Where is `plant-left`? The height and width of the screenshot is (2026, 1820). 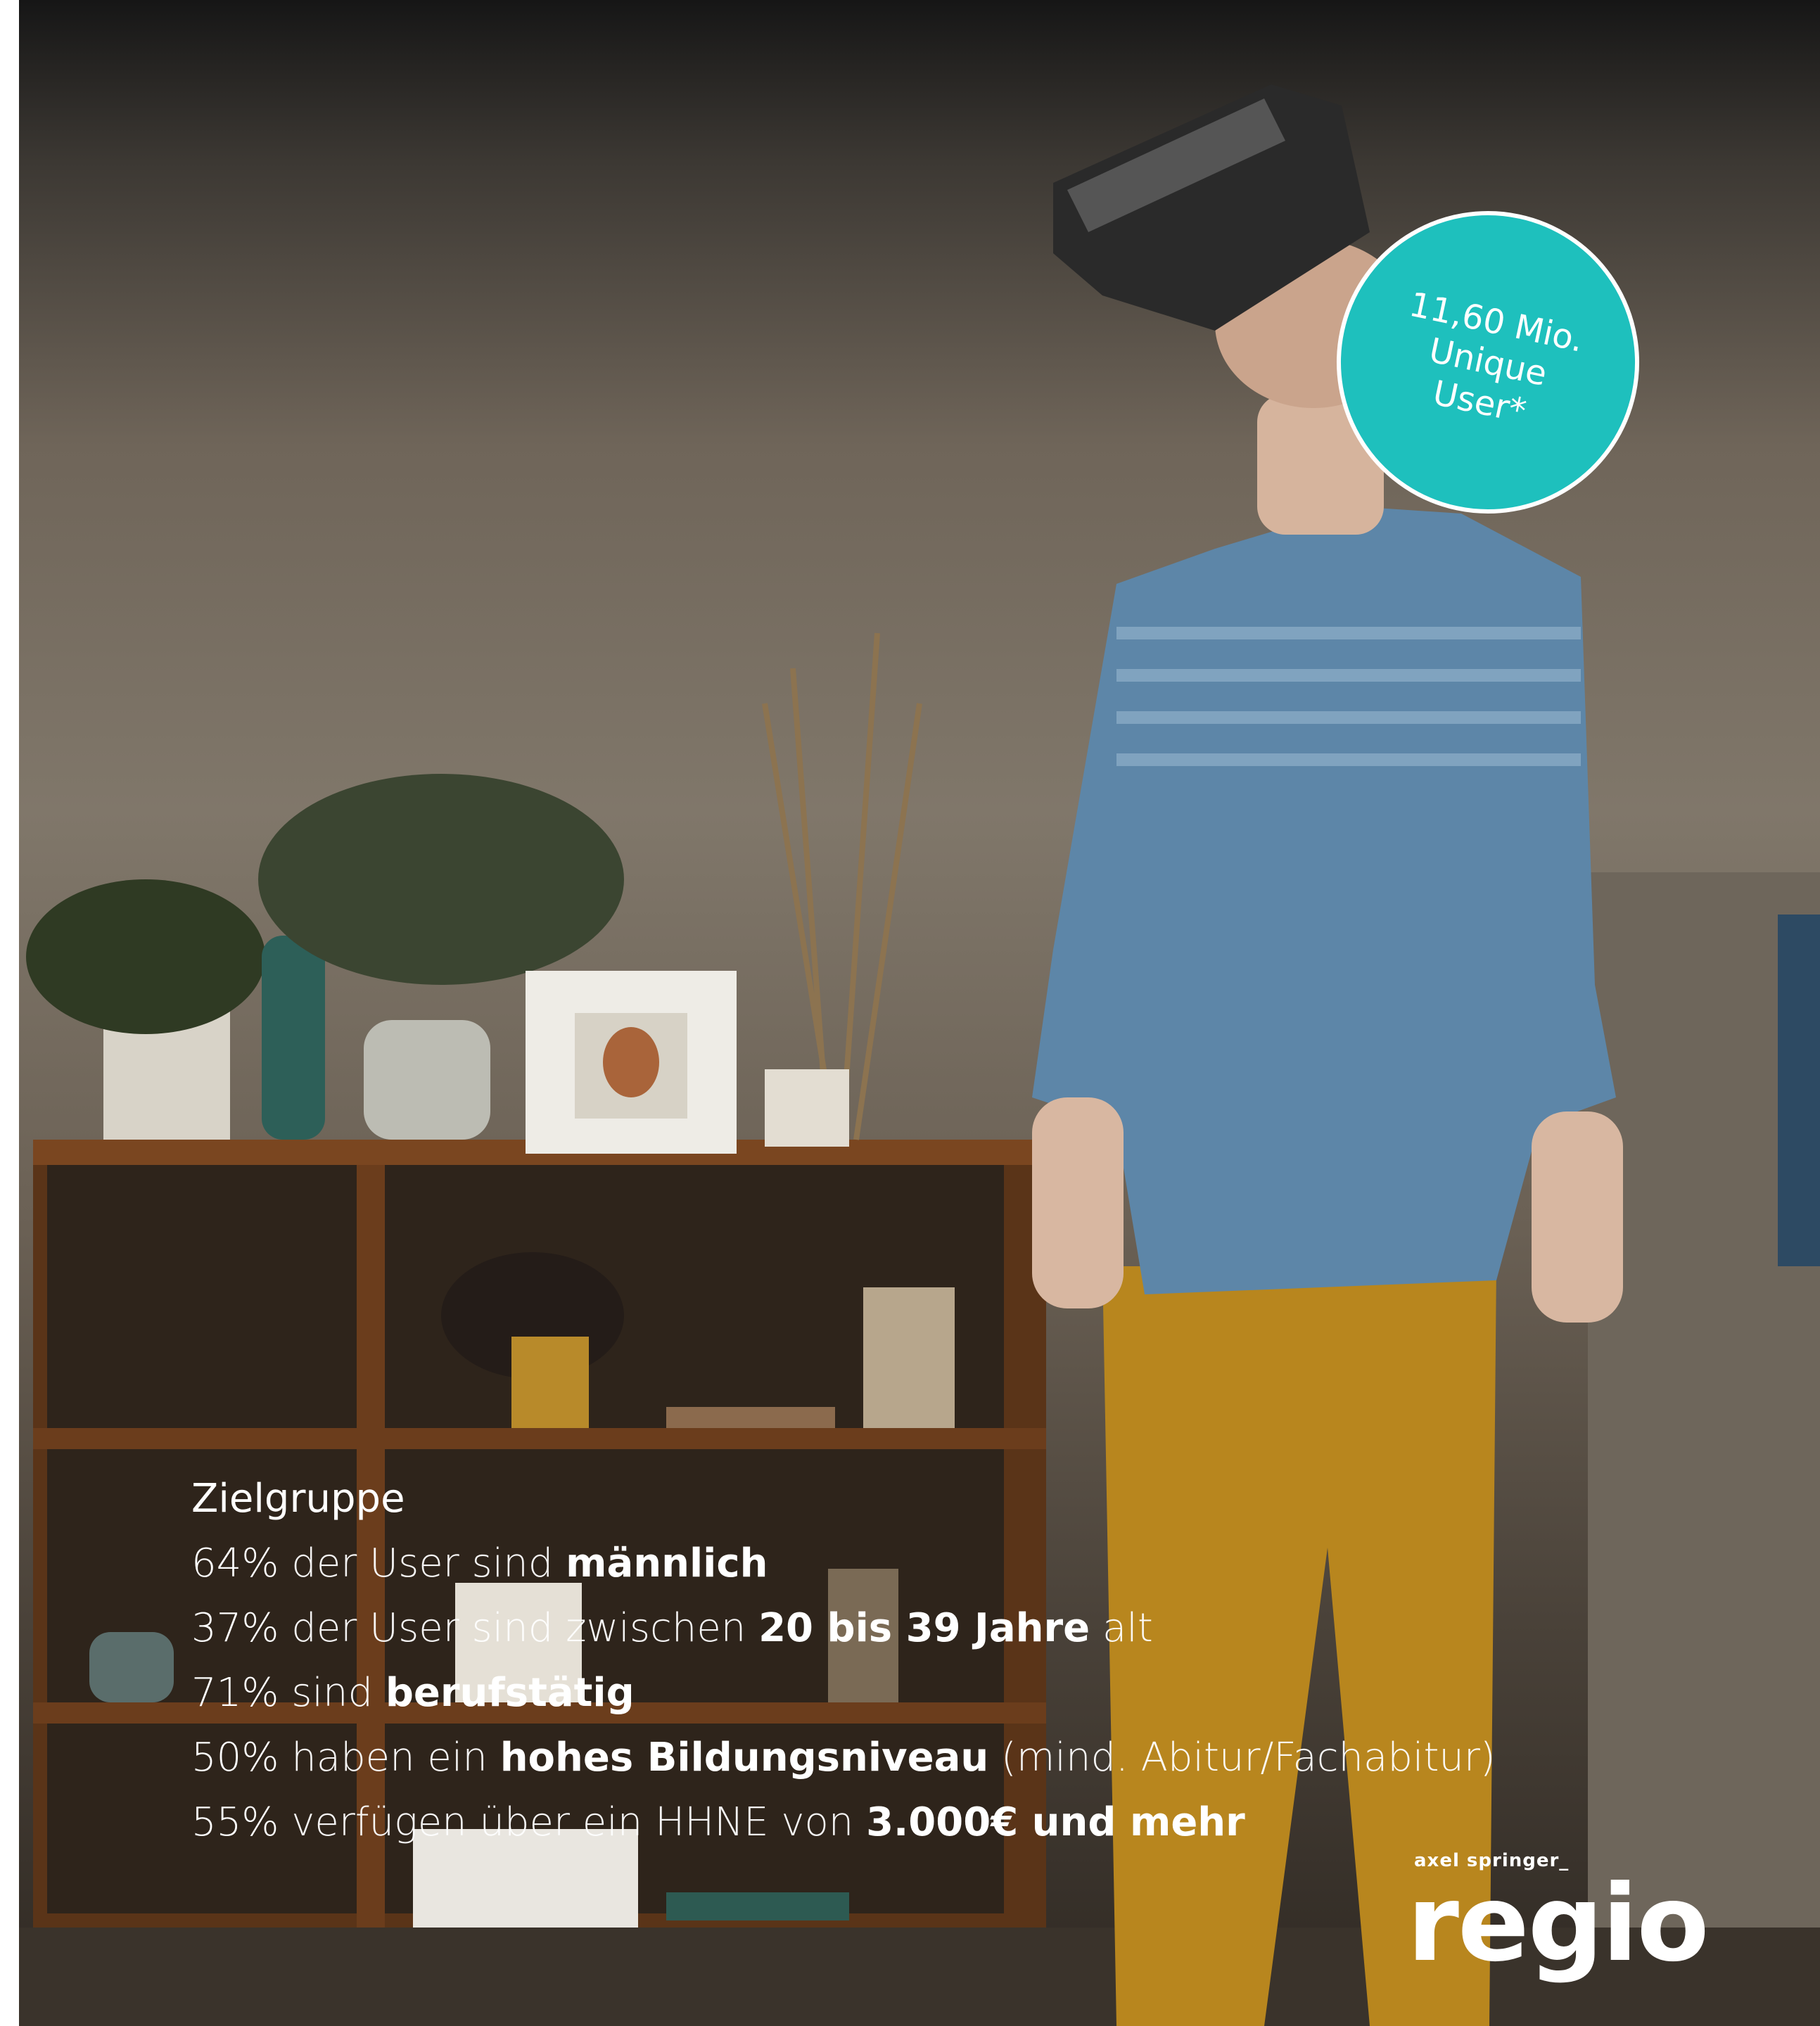 plant-left is located at coordinates (146, 1009).